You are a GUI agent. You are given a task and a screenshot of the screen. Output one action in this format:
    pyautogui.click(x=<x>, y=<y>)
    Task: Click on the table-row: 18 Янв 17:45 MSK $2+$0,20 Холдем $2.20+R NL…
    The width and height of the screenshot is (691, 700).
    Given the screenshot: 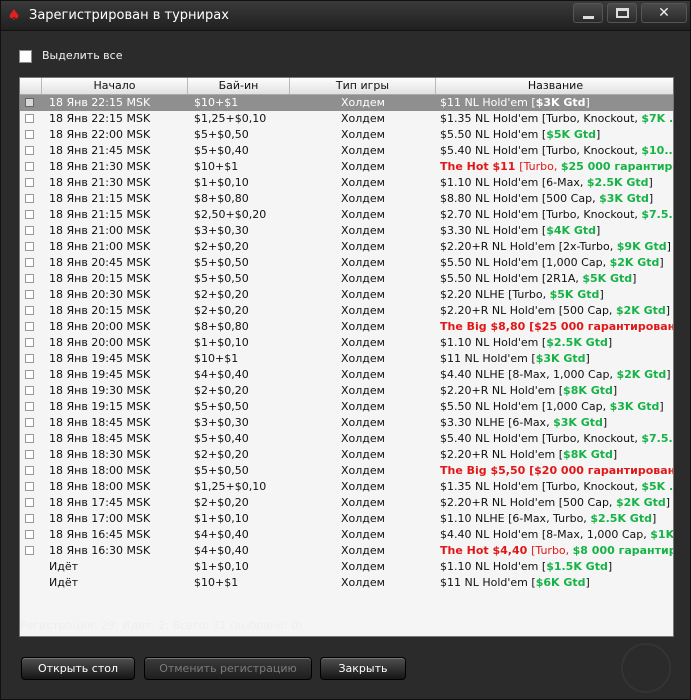 What is the action you would take?
    pyautogui.click(x=346, y=503)
    